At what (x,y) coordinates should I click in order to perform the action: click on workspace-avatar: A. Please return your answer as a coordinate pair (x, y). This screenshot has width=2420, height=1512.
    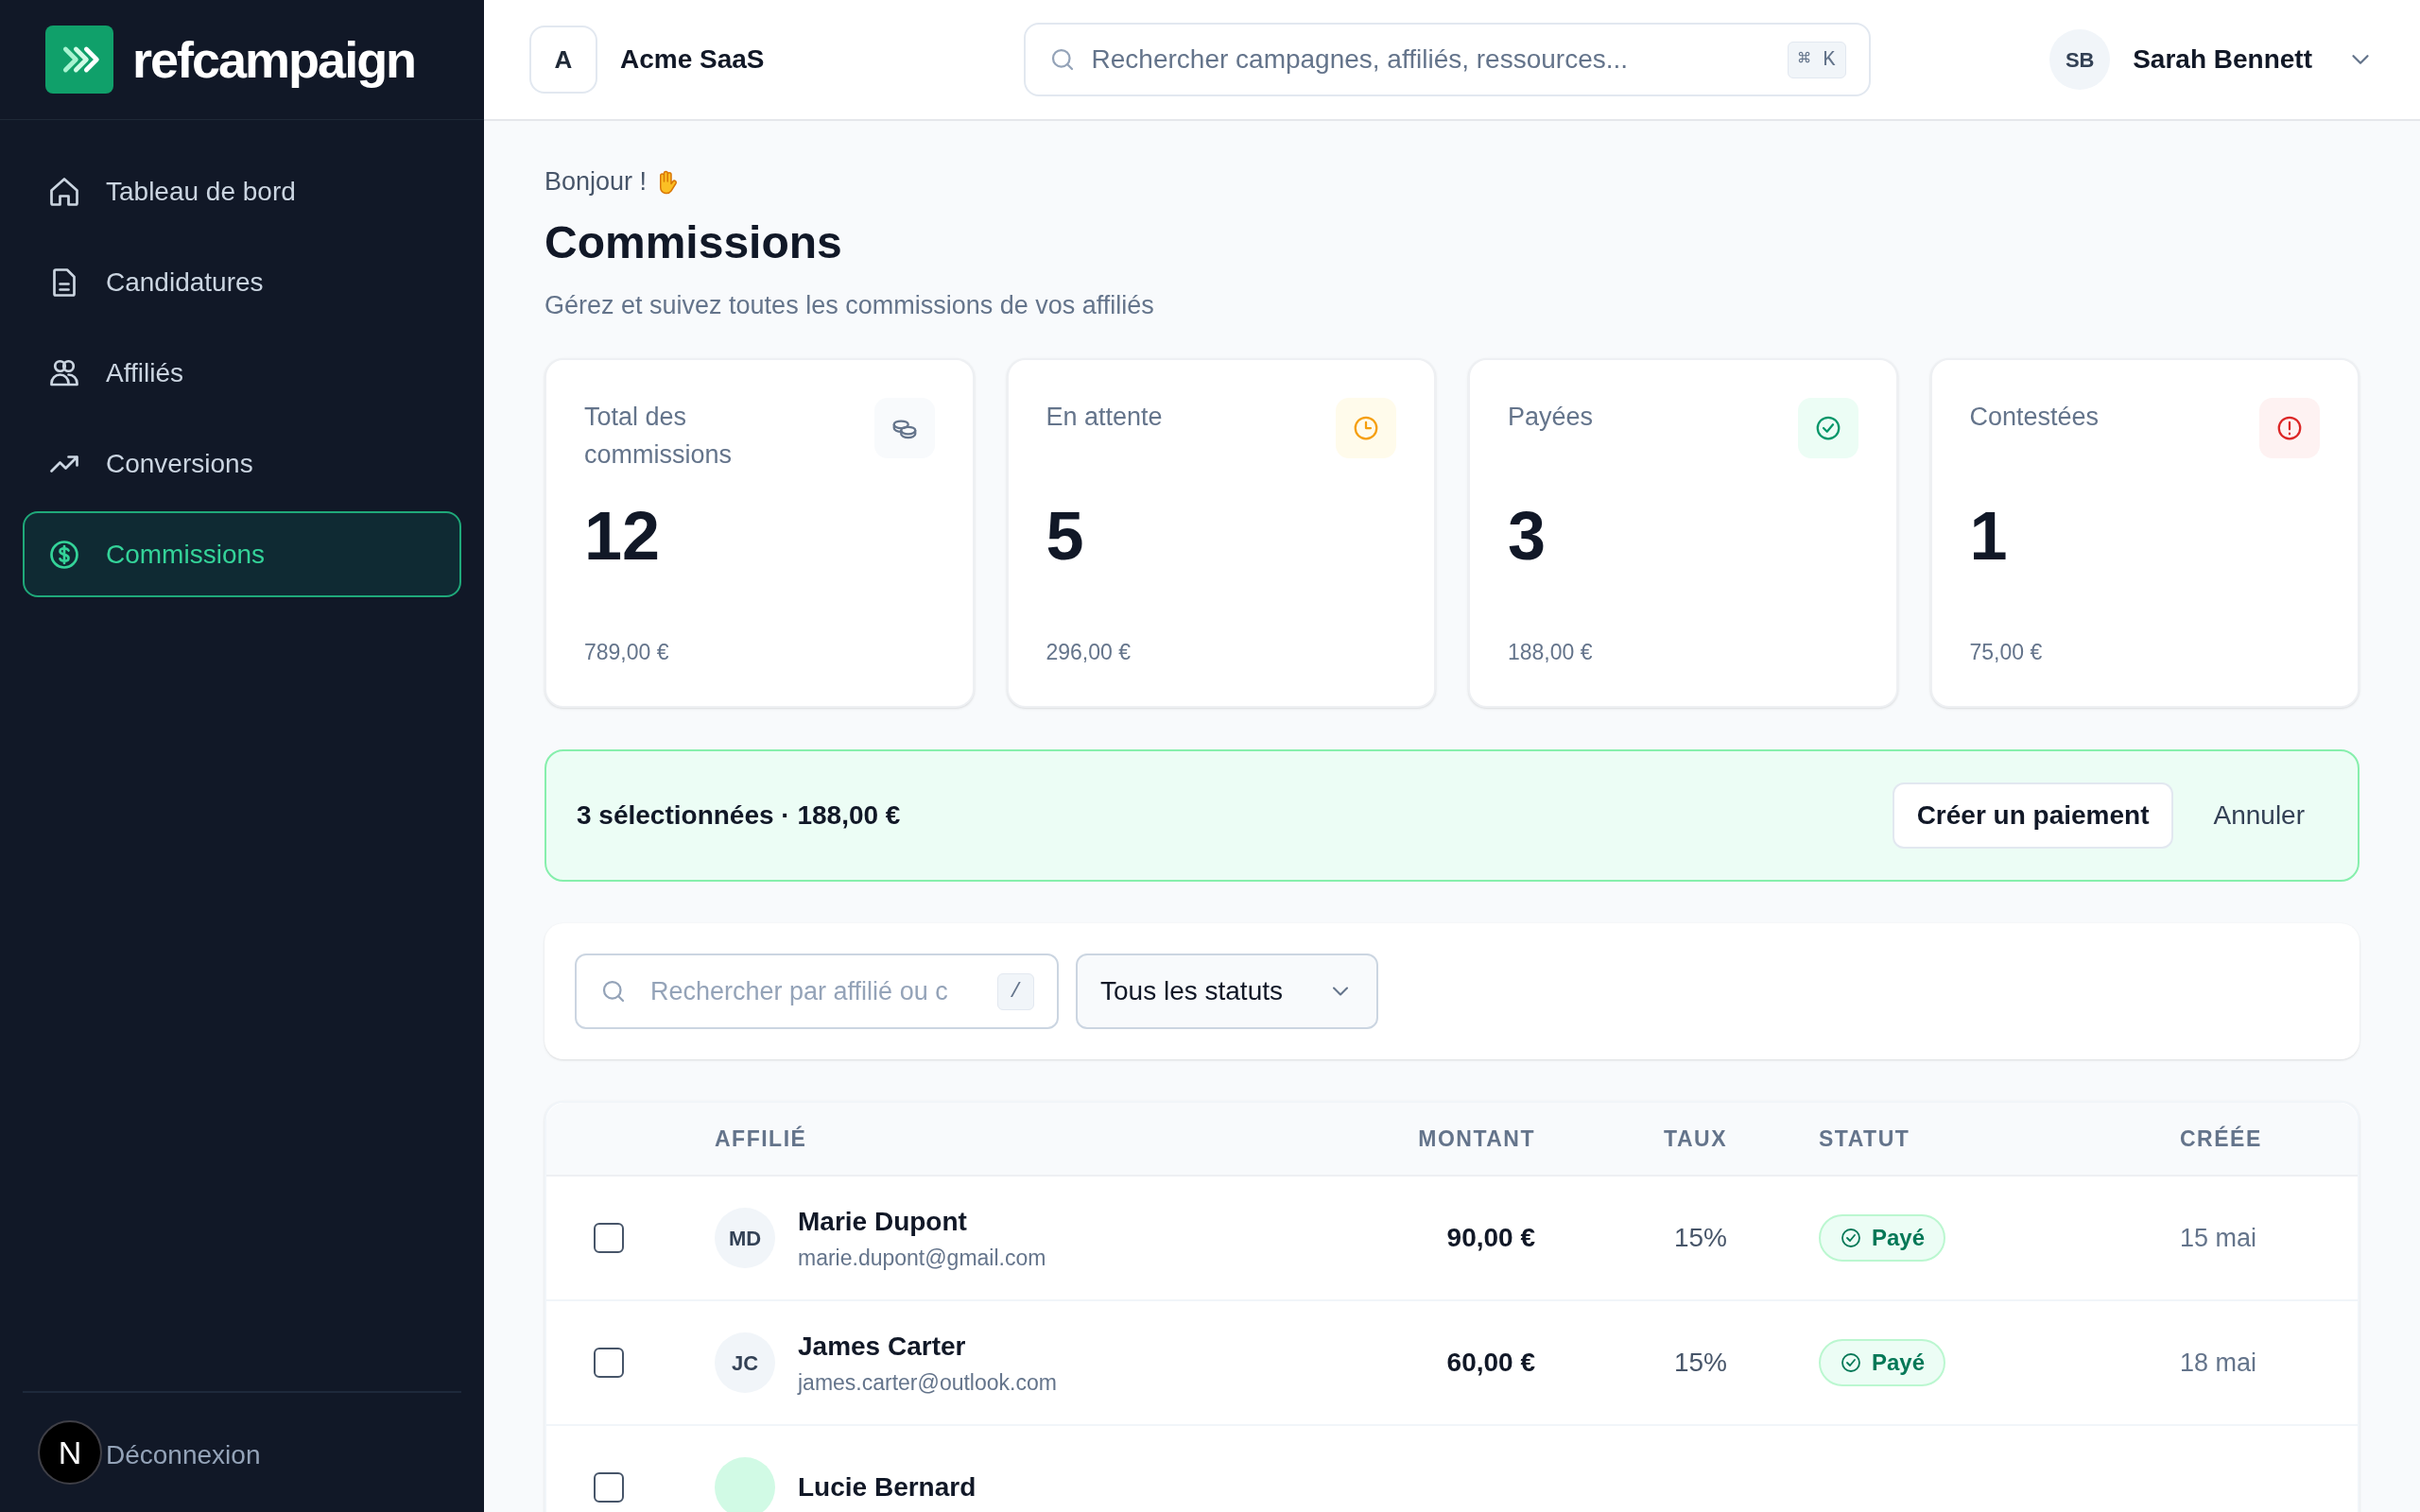
    Looking at the image, I should click on (563, 60).